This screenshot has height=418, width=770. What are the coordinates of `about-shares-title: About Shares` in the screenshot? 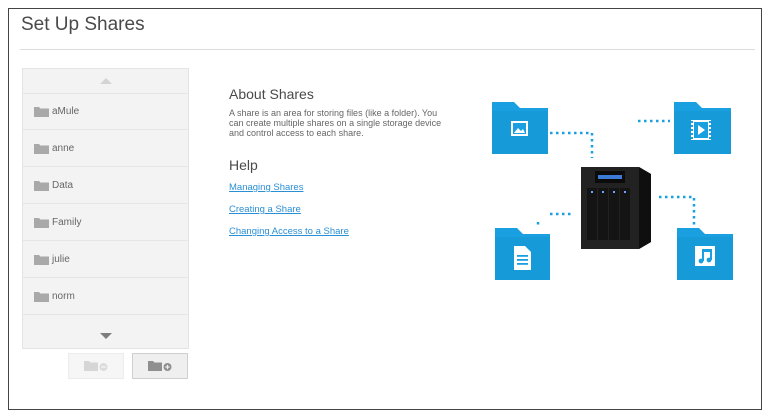 It's located at (271, 94).